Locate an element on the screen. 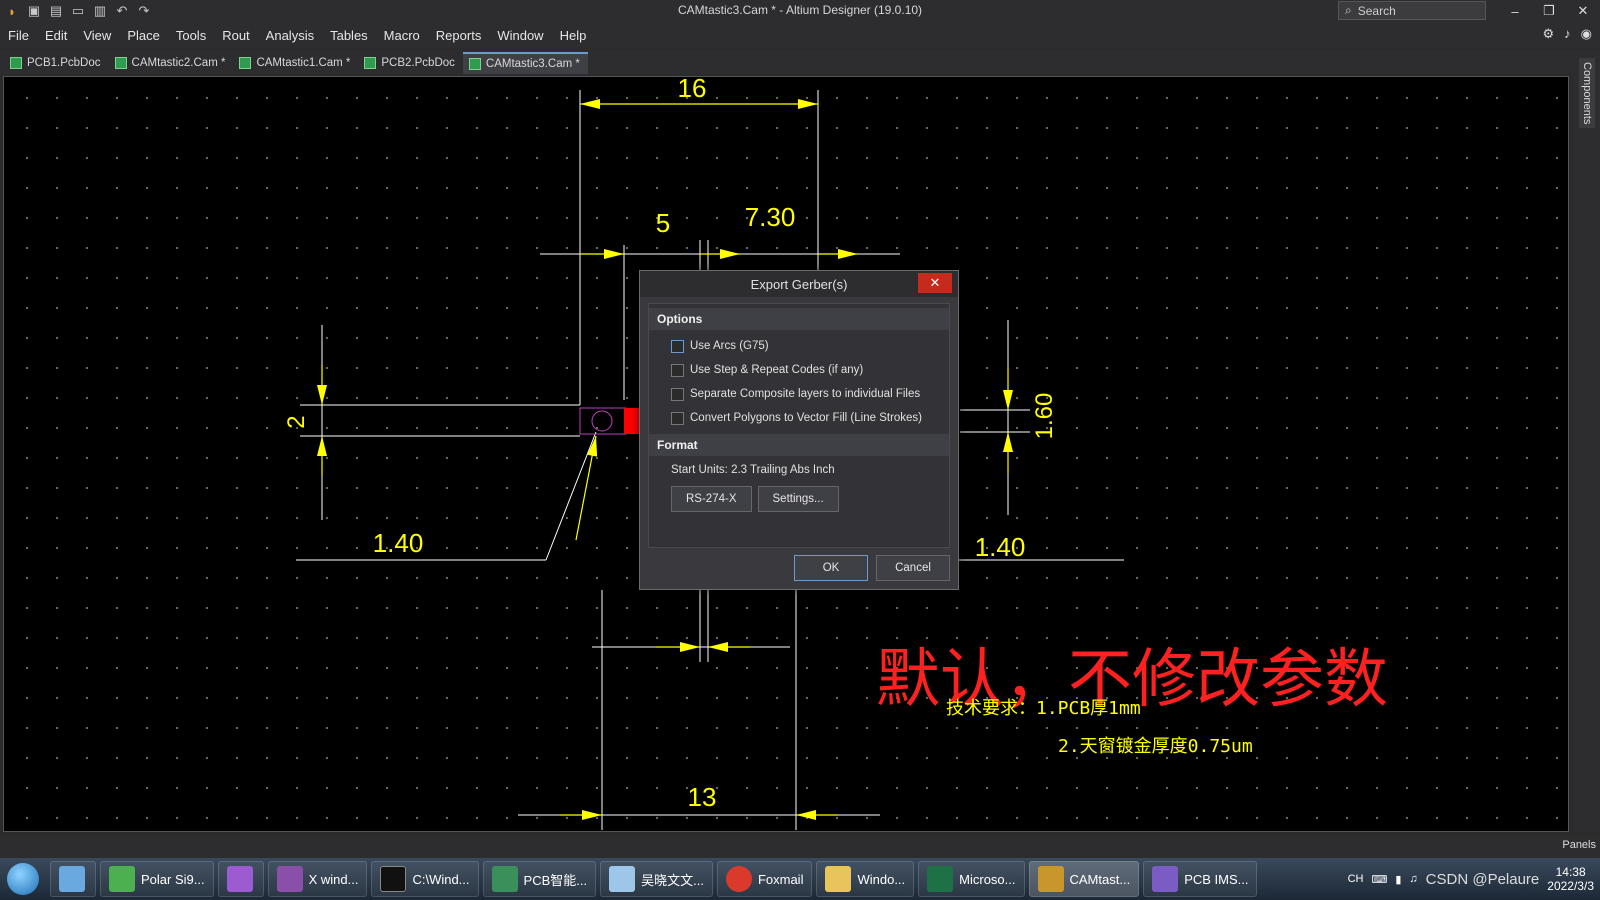  search-placeholder: Search is located at coordinates (1376, 10).